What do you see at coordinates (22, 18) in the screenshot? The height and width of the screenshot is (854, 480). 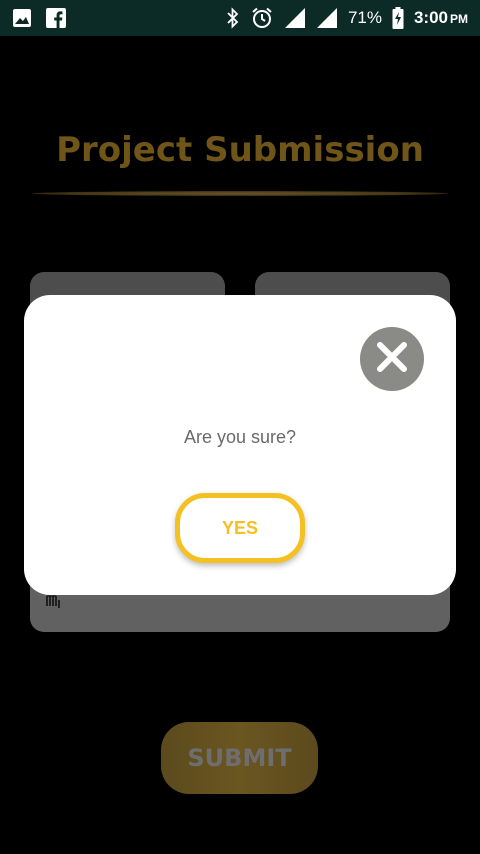 I see `image-icon` at bounding box center [22, 18].